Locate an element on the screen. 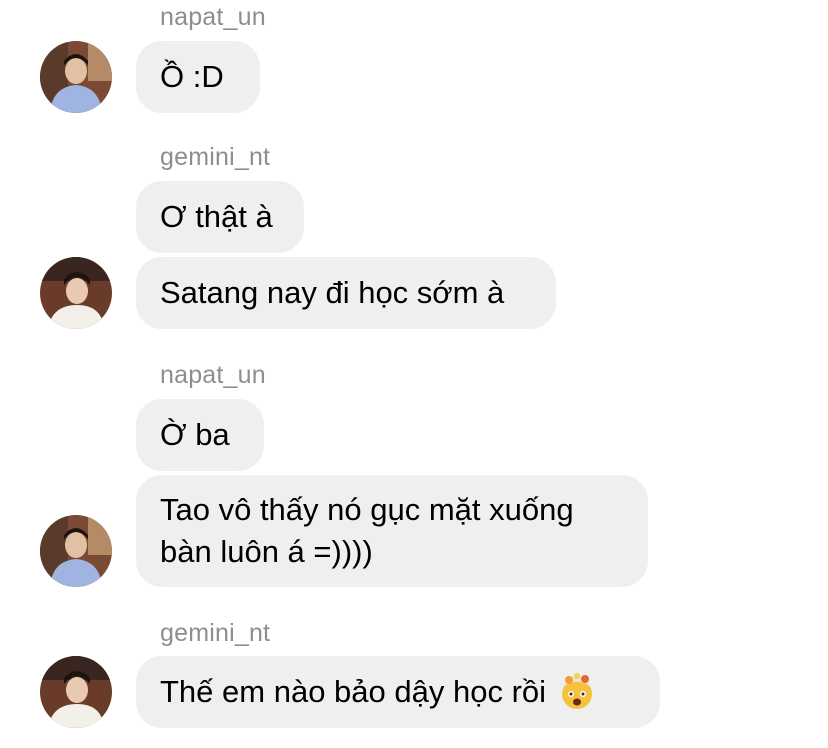  message-bubble: Thế em nào bảo dậy học rồi is located at coordinates (398, 692).